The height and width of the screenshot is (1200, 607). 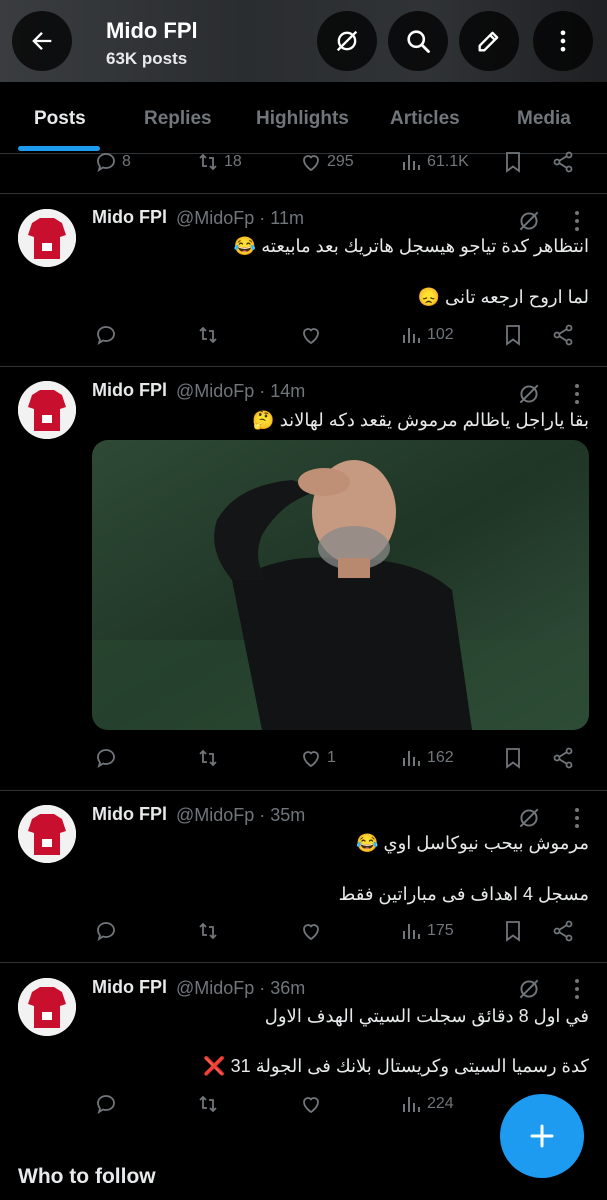 I want to click on view-count: 224, so click(x=440, y=1103).